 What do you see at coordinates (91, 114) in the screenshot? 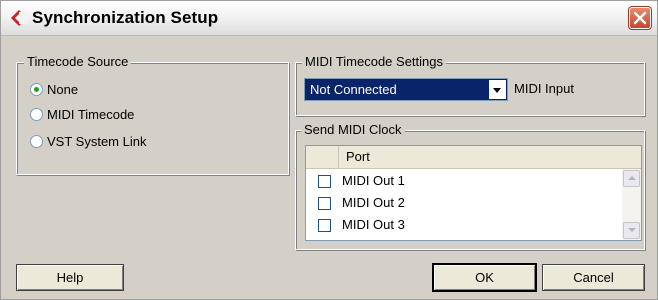
I see `radio-midi-timecode-label: MIDI Timecode` at bounding box center [91, 114].